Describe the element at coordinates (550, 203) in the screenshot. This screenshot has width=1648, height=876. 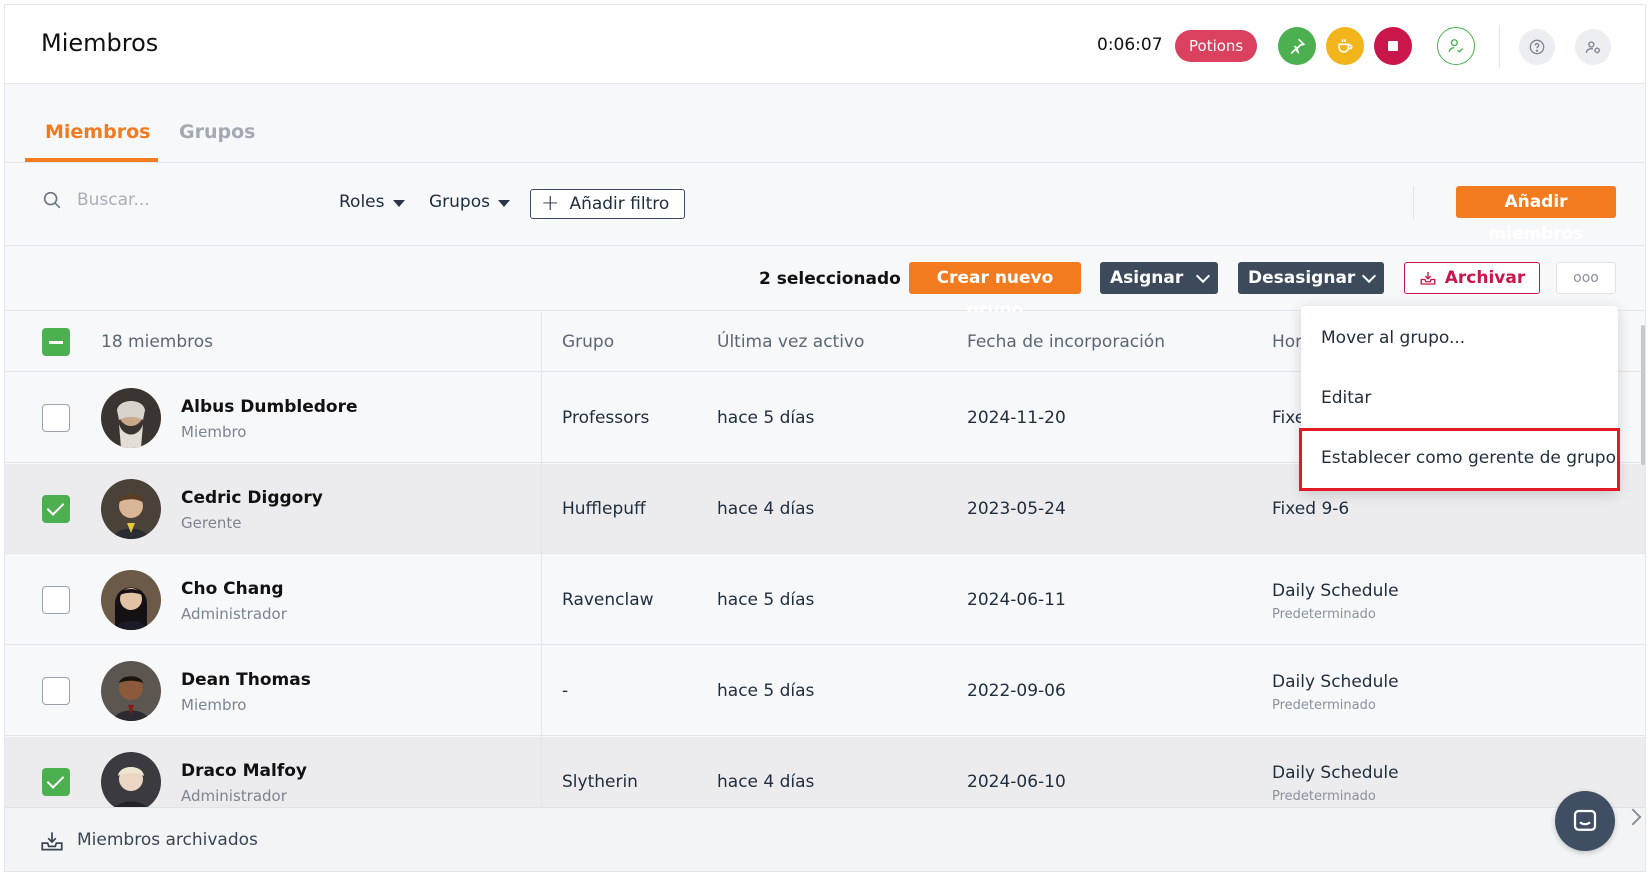
I see `plus-icon: +` at that location.